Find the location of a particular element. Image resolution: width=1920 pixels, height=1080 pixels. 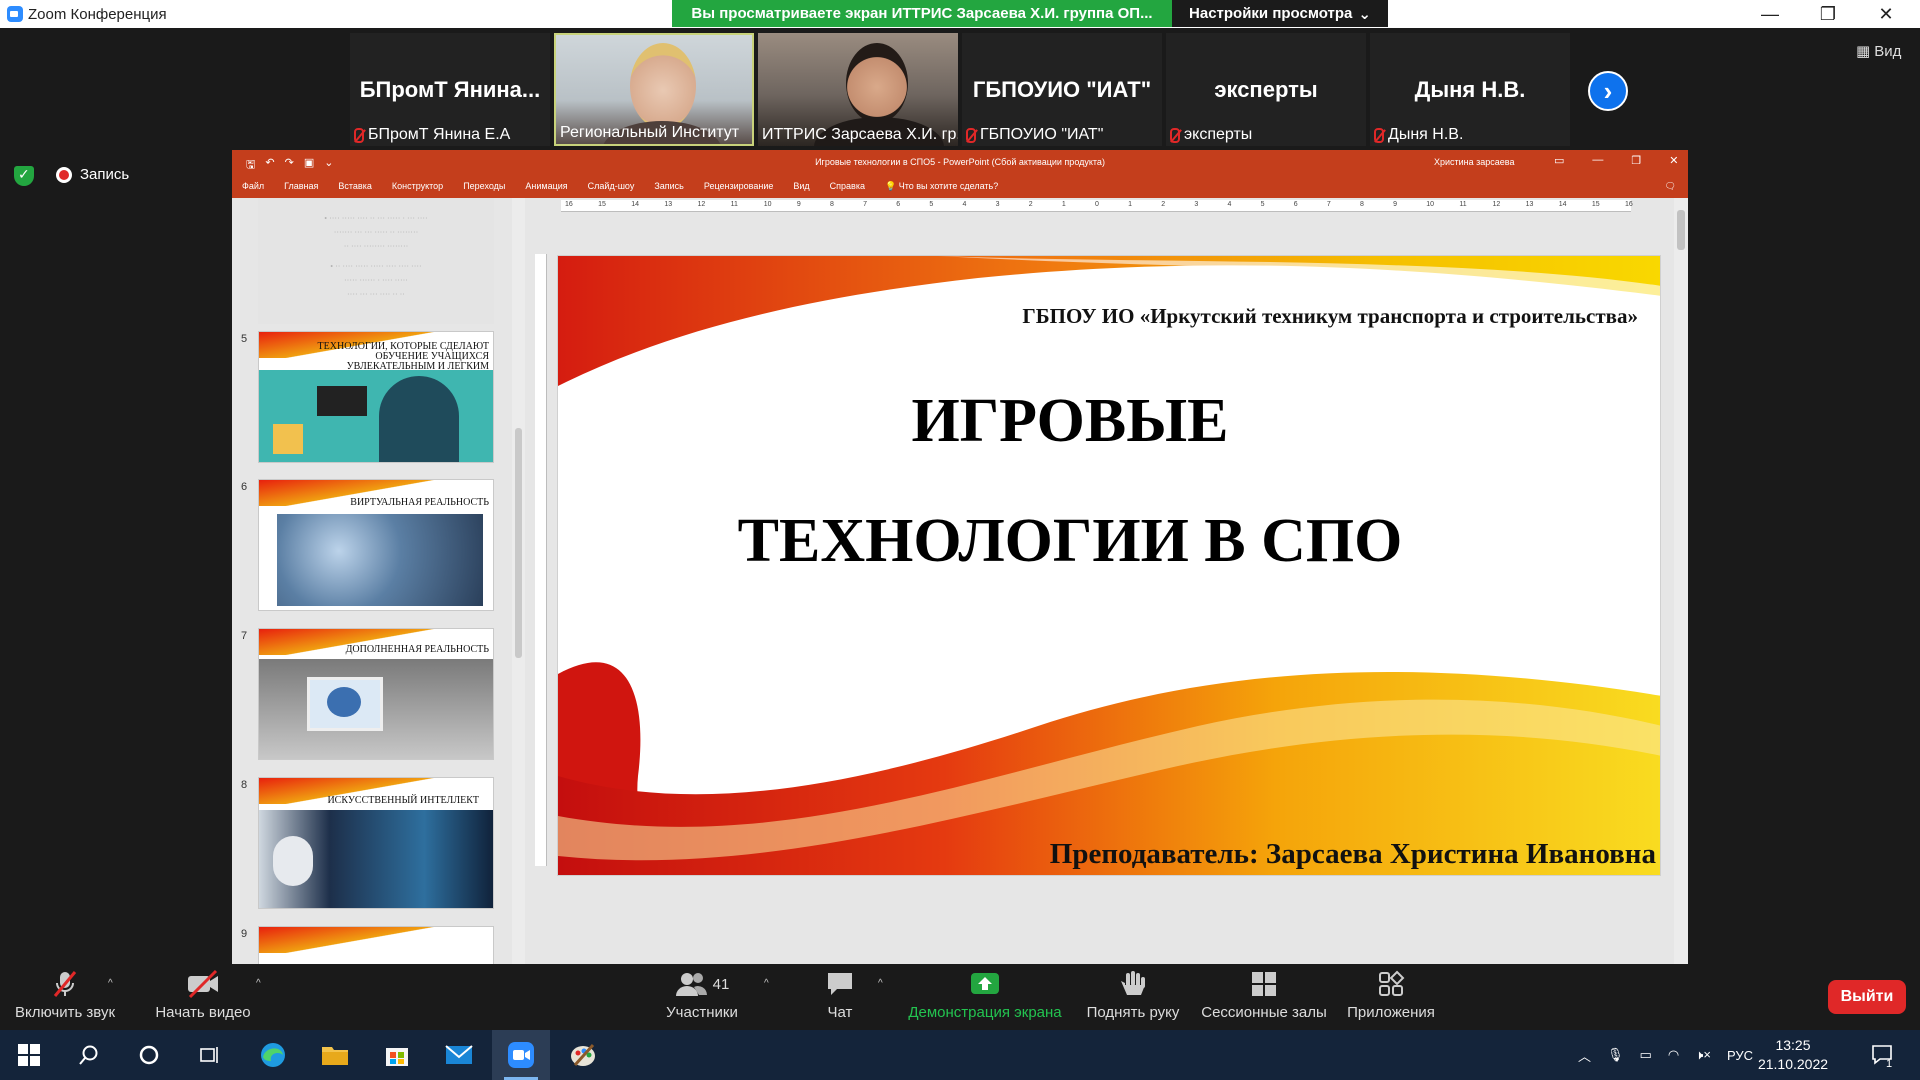

thumbnail-number: 6 is located at coordinates (244, 487).